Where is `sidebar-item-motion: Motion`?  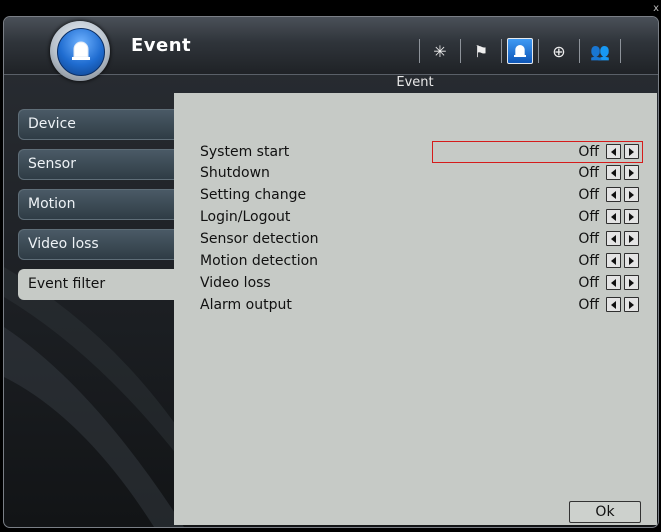
sidebar-item-motion: Motion is located at coordinates (103, 204).